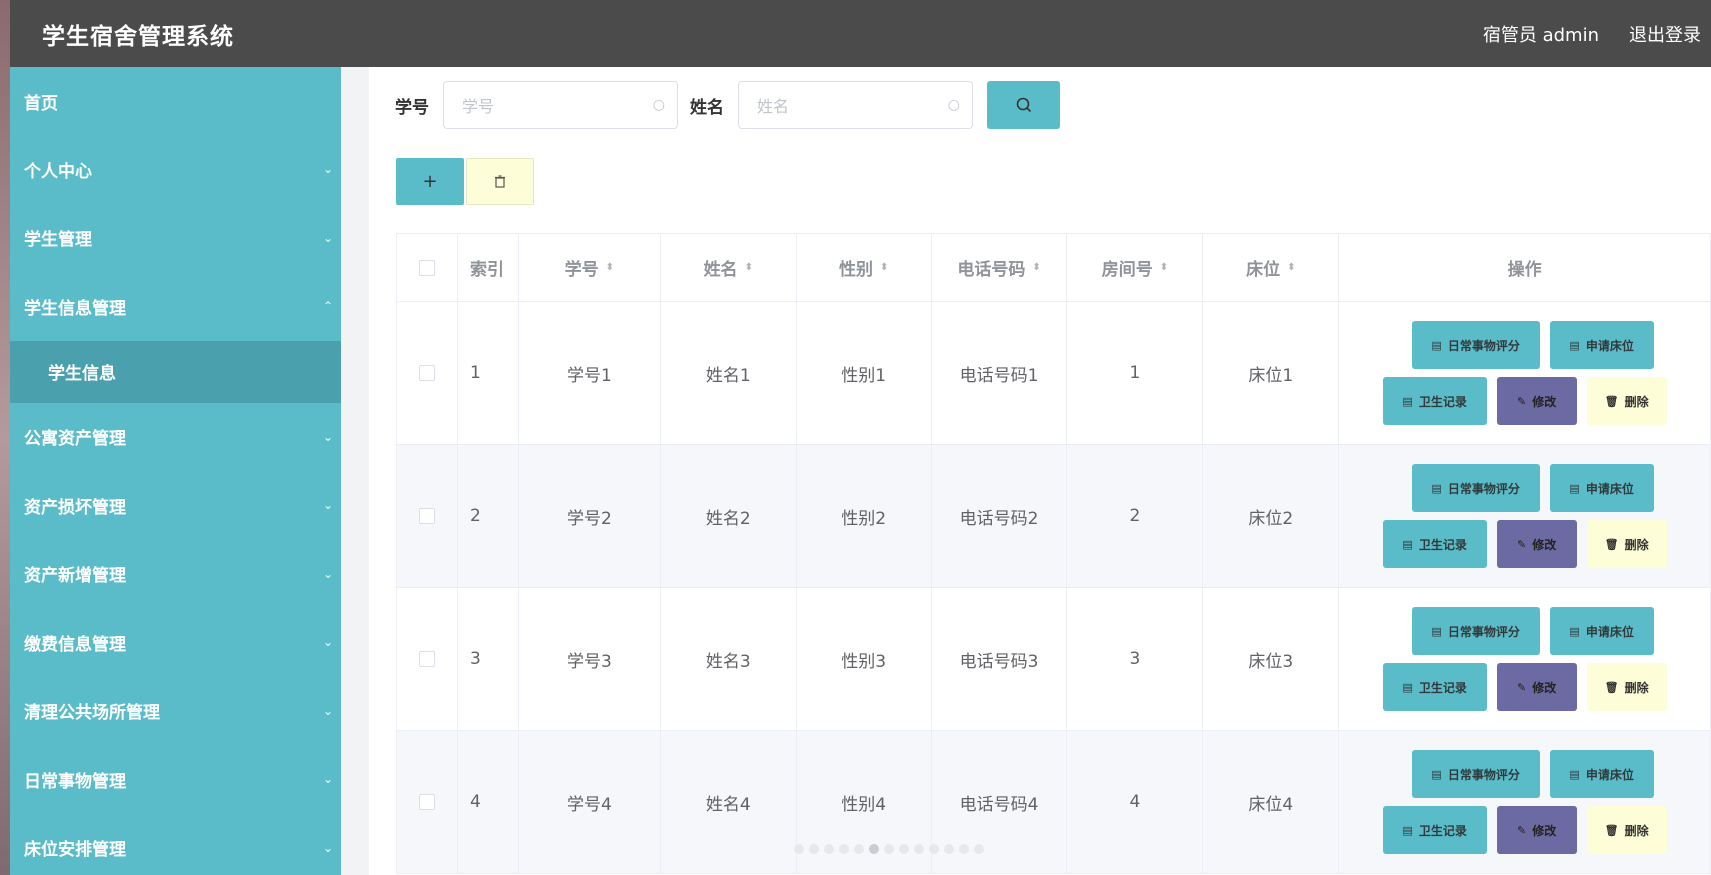 The image size is (1711, 875). I want to click on cell-gender: 性别3, so click(864, 659).